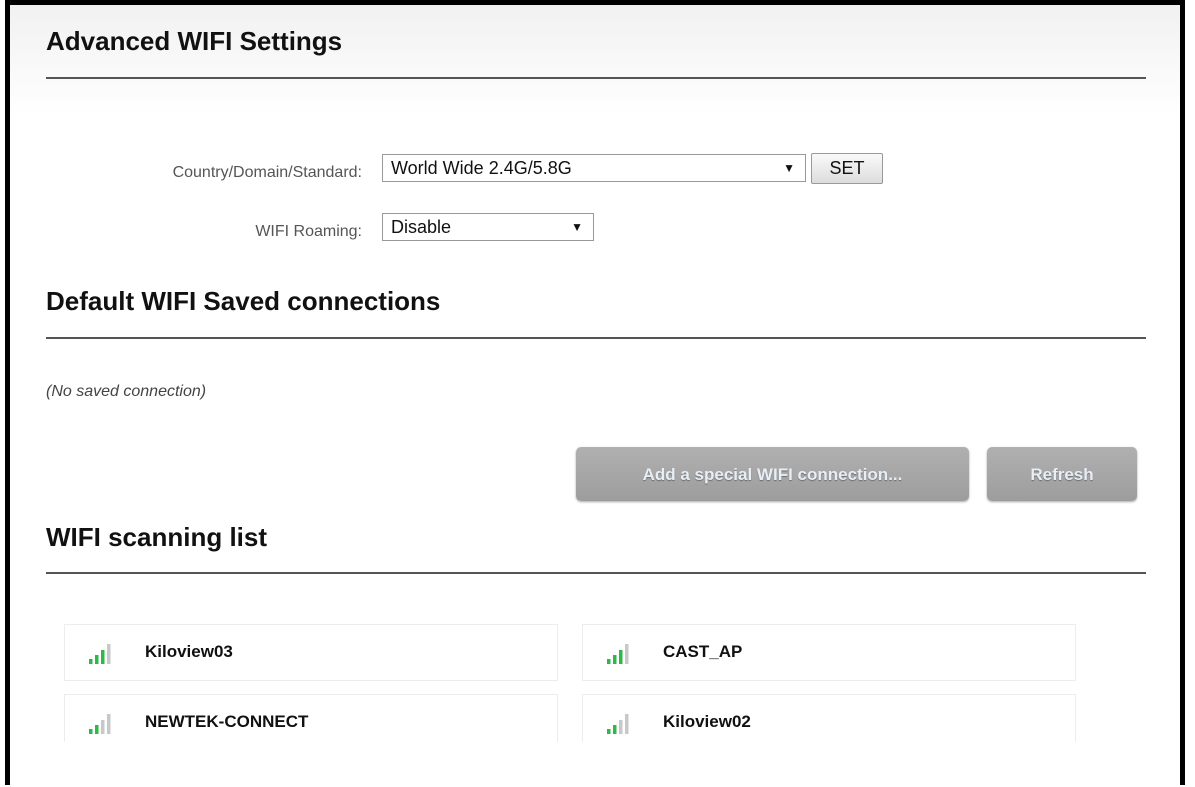 This screenshot has width=1195, height=787. What do you see at coordinates (267, 172) in the screenshot?
I see `country-label: Country/Domain/Standard:` at bounding box center [267, 172].